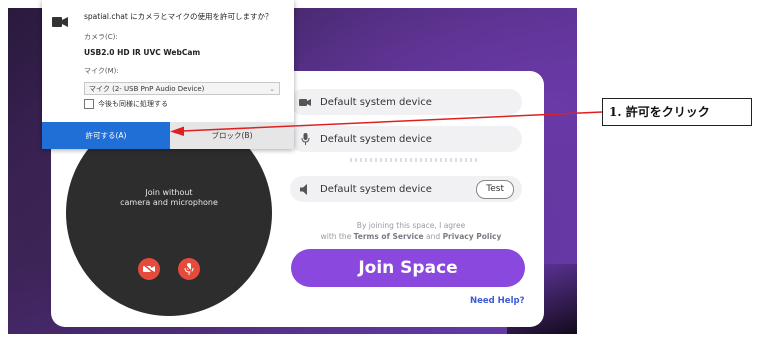 Image resolution: width=757 pixels, height=338 pixels. I want to click on annotation-arrow, so click(386, 123).